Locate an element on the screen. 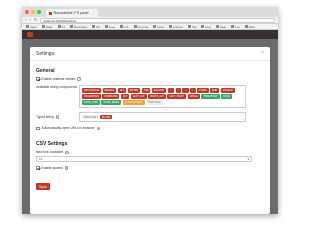 Image resolution: width=320 pixels, height=240 pixels. bookmark-label: Help is located at coordinates (222, 26).